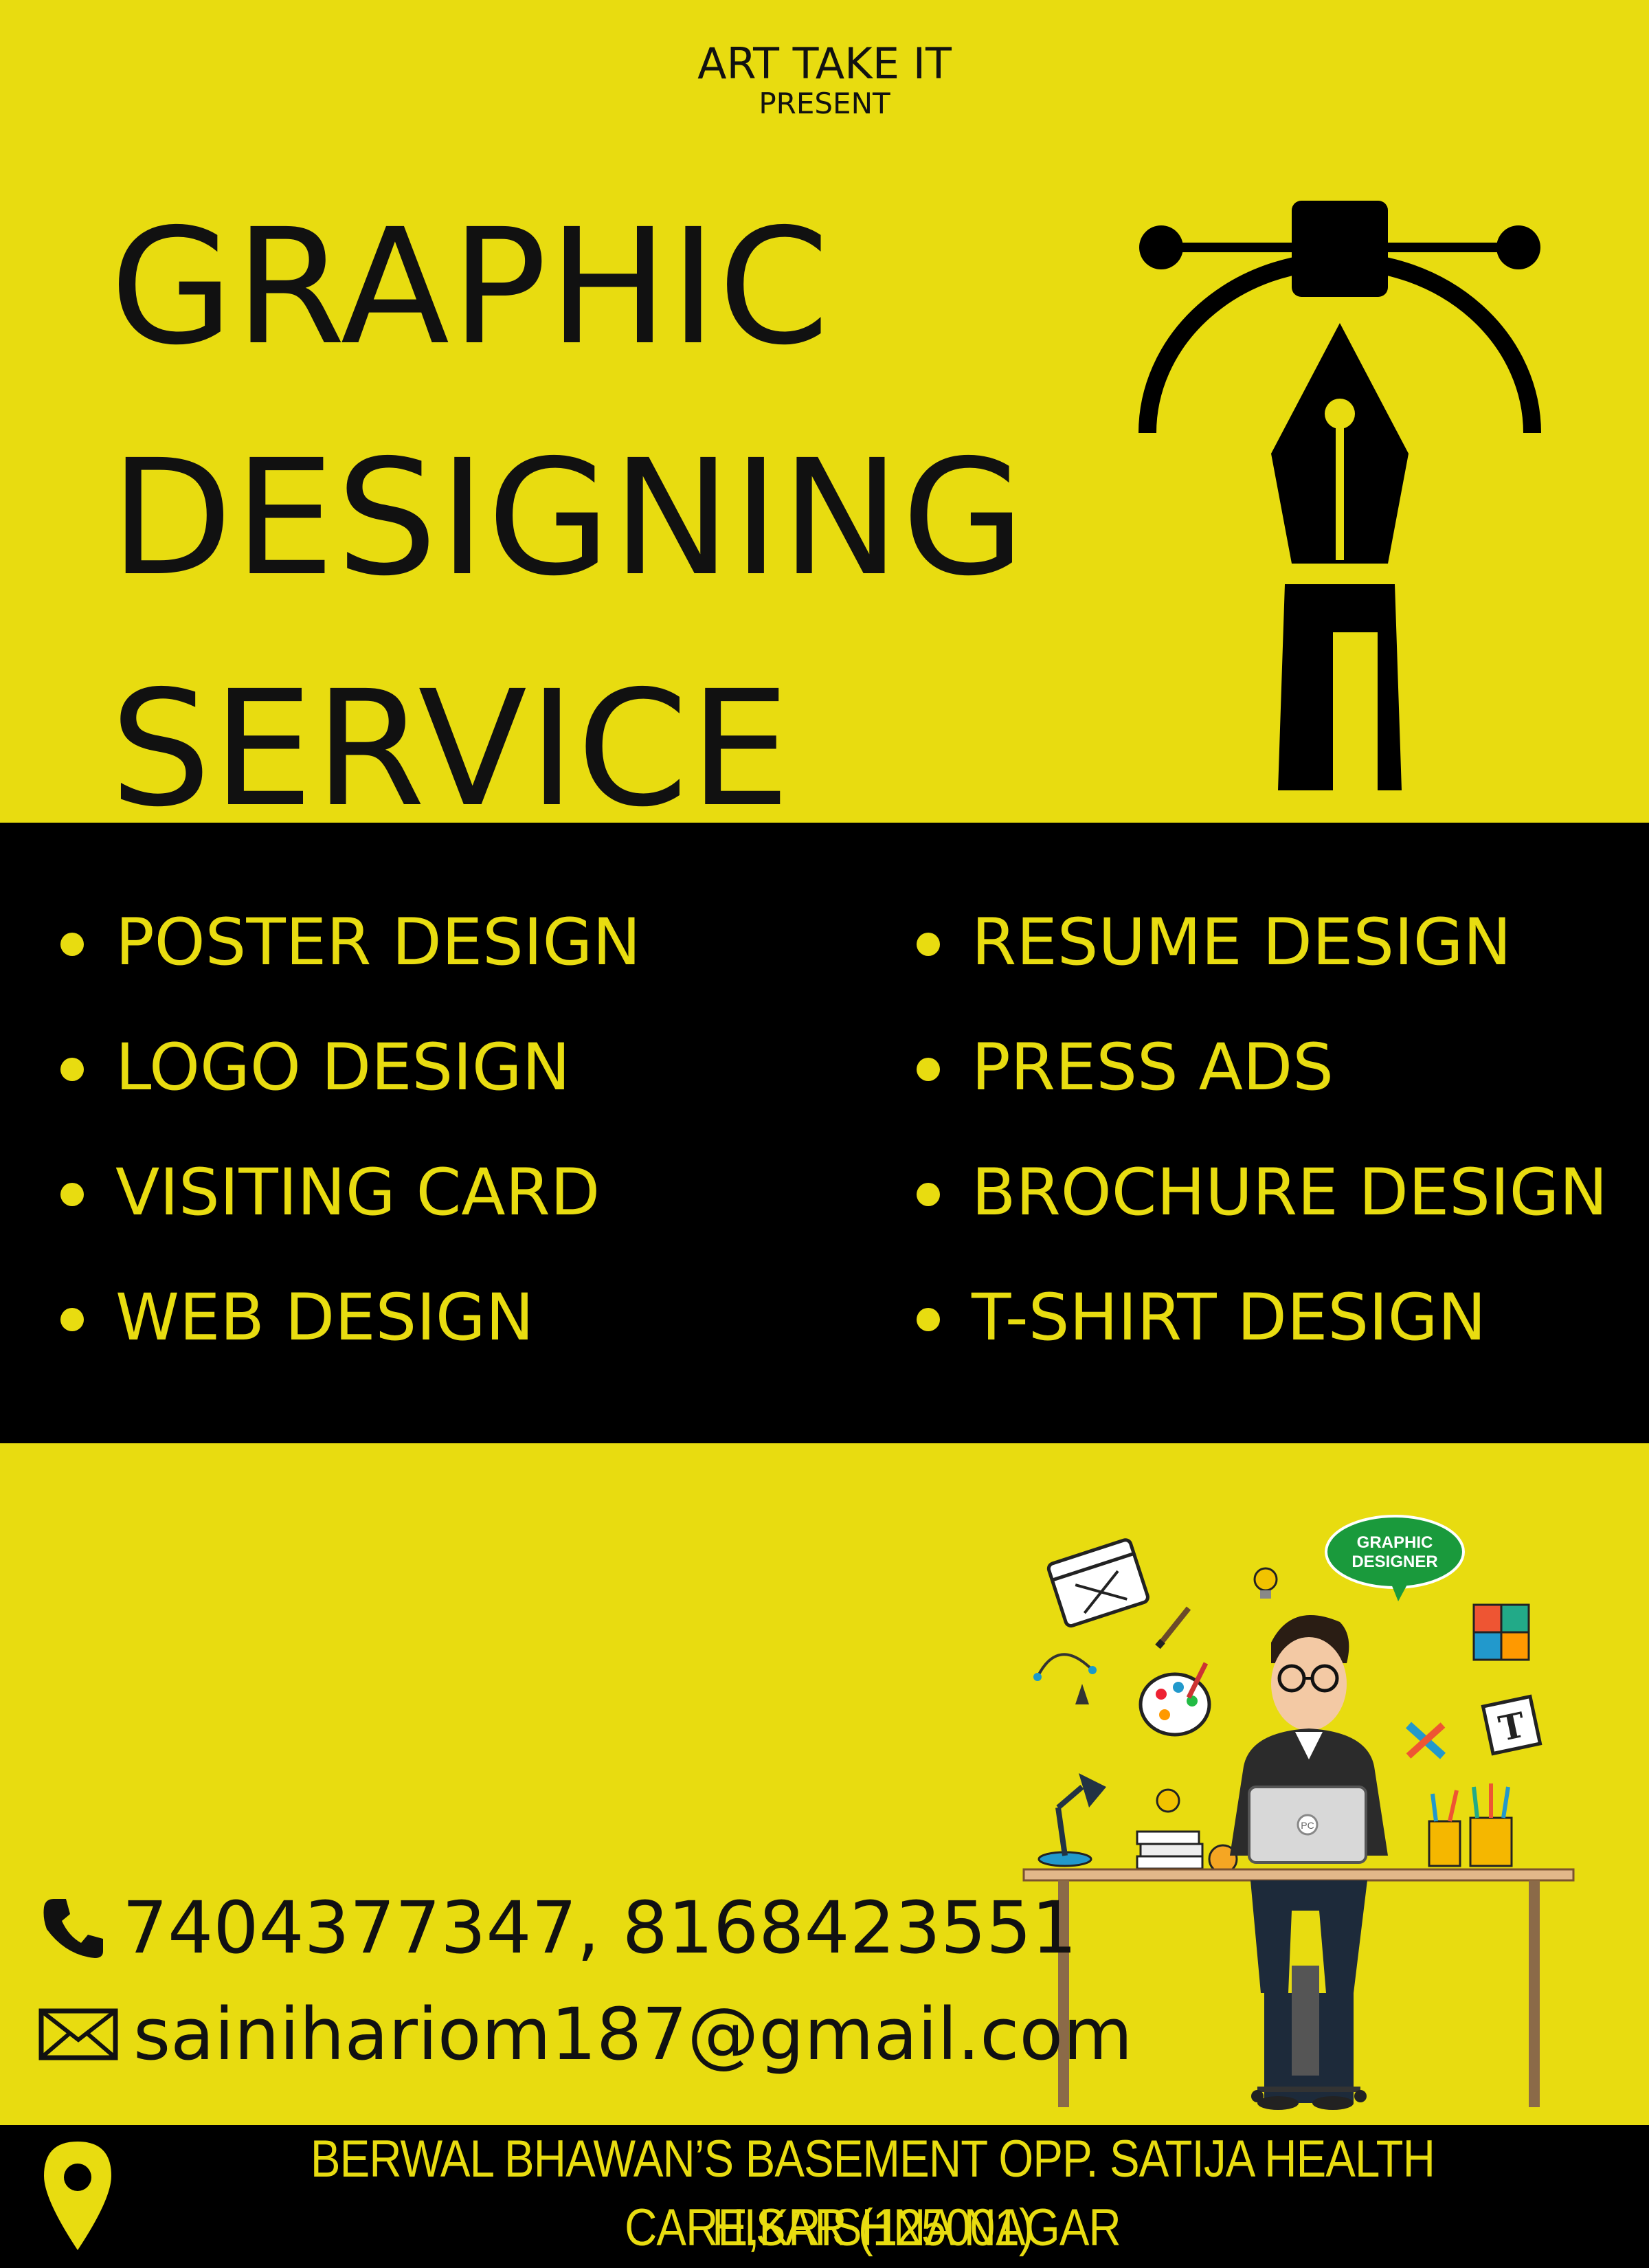  Describe the element at coordinates (1262, 1092) in the screenshot. I see `service-item: PRESS ADS` at that location.